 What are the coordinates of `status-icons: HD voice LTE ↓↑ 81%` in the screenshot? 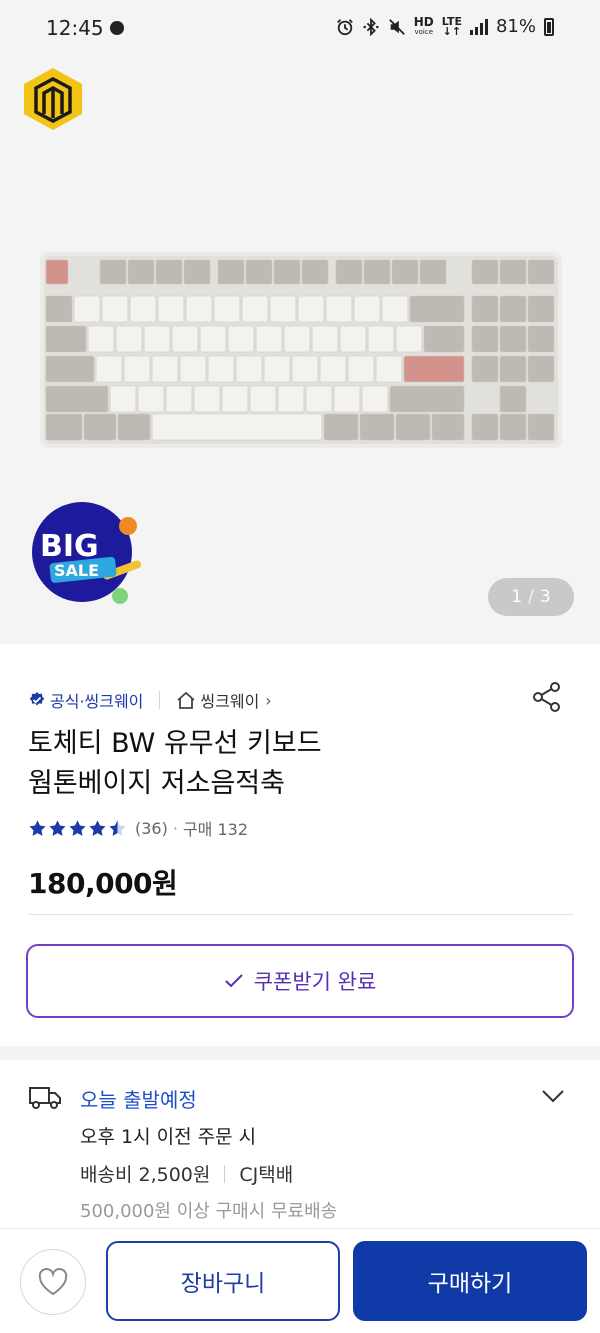 It's located at (445, 26).